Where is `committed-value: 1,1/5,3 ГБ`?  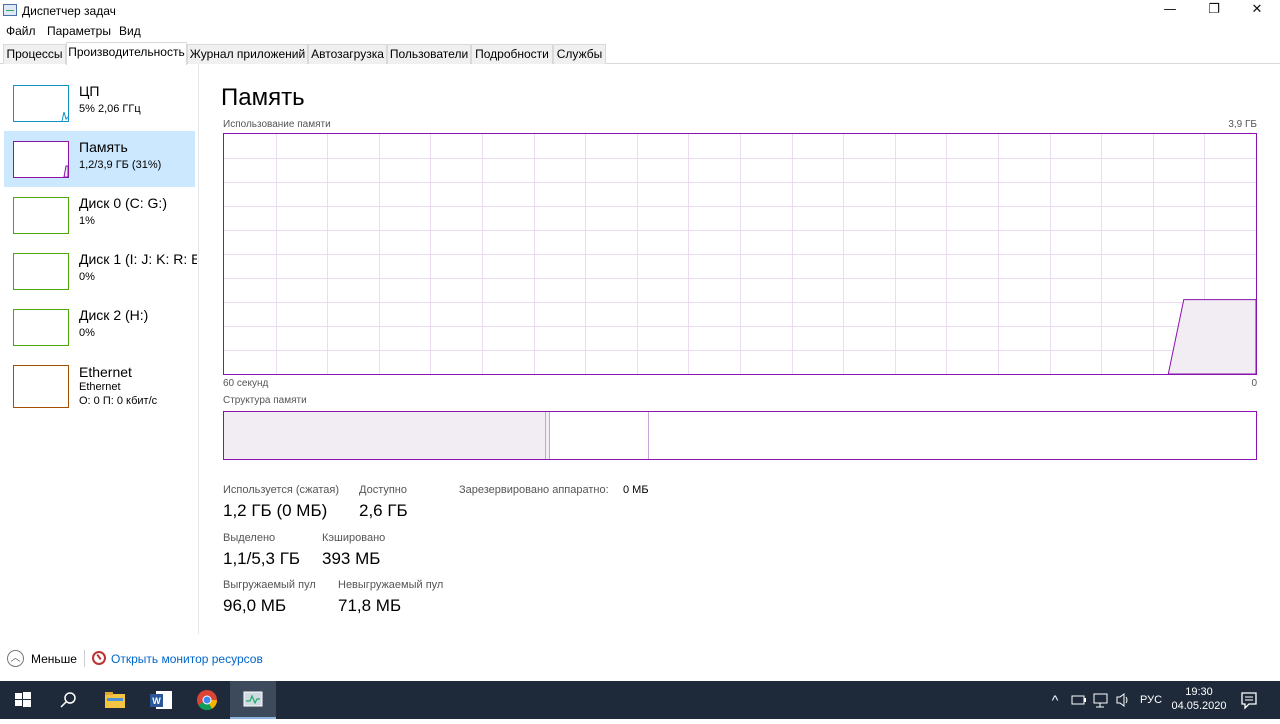
committed-value: 1,1/5,3 ГБ is located at coordinates (262, 558).